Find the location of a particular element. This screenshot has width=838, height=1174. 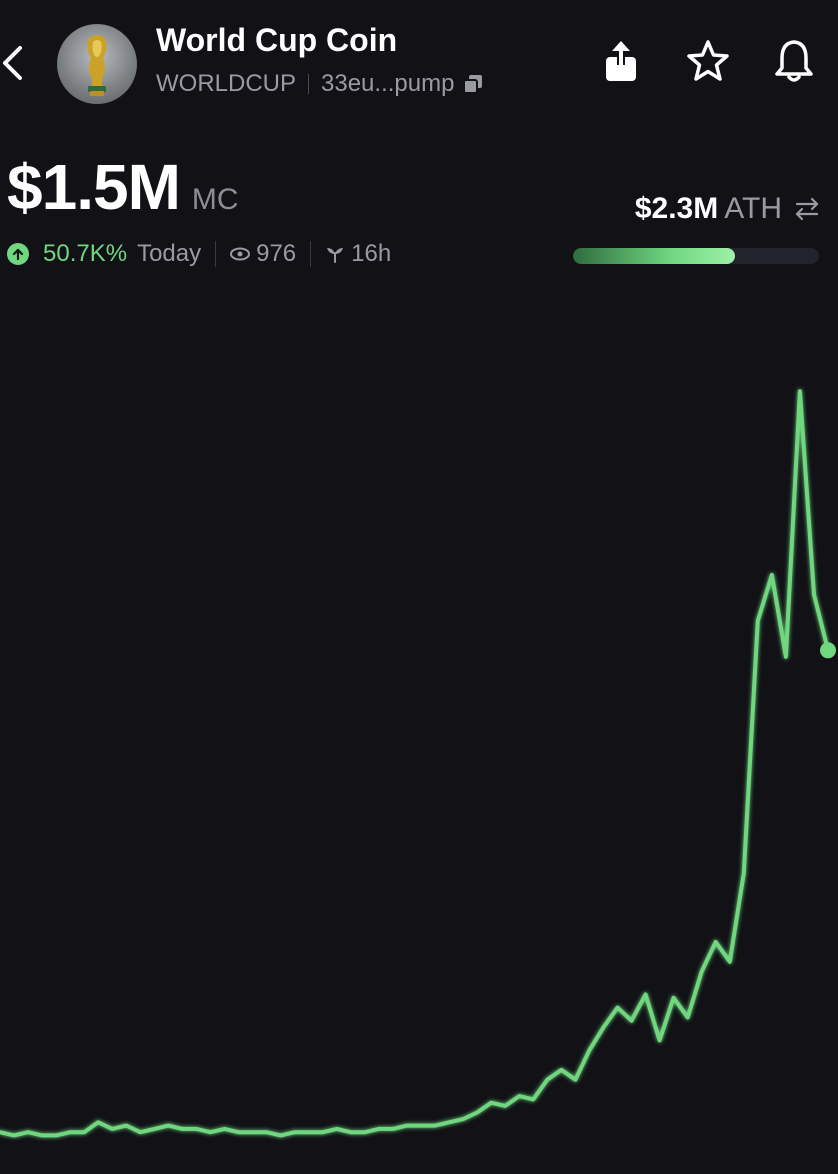

coin-name: World Cup Coin is located at coordinates (277, 40).